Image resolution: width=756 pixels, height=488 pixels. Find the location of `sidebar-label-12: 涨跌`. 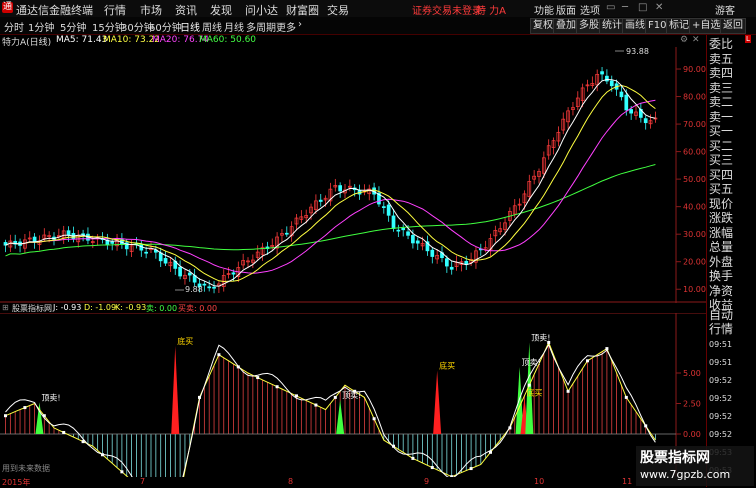

sidebar-label-12: 涨跌 is located at coordinates (721, 218).